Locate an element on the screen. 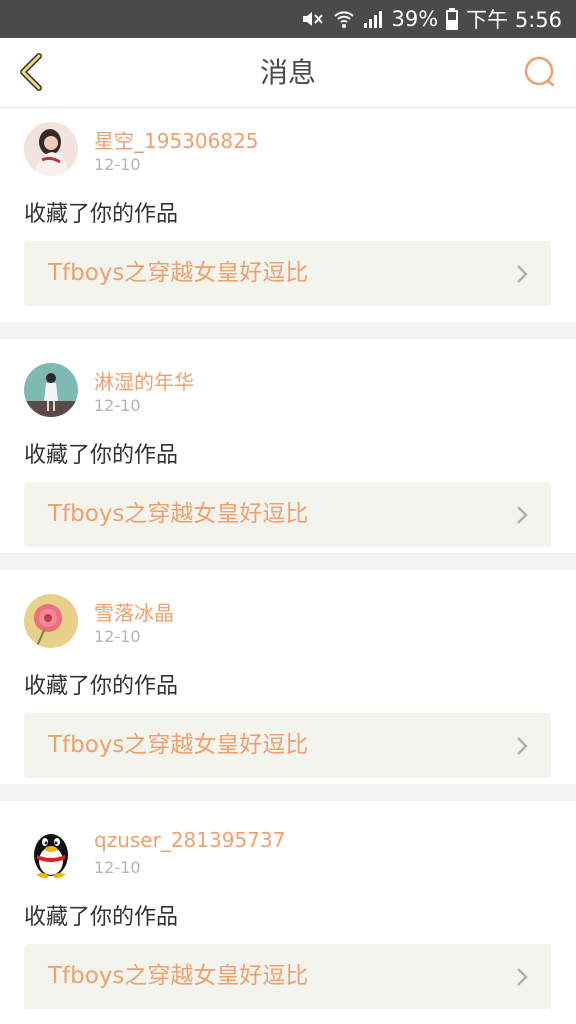  status-icons: 39% 下午 5:56 is located at coordinates (431, 19).